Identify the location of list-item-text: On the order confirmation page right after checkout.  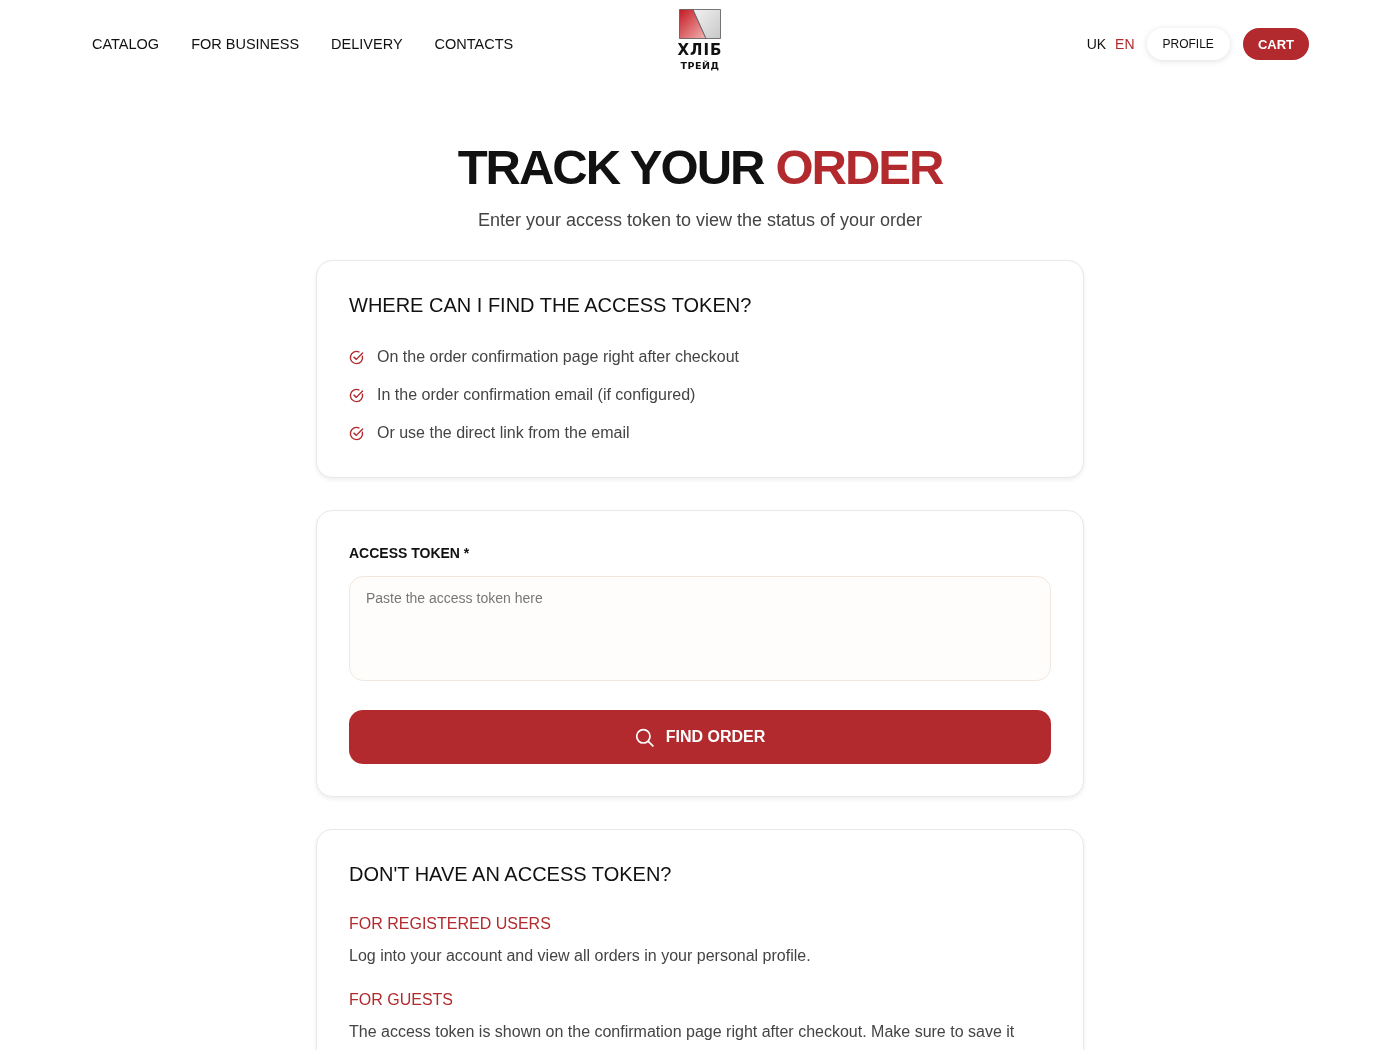
(558, 357).